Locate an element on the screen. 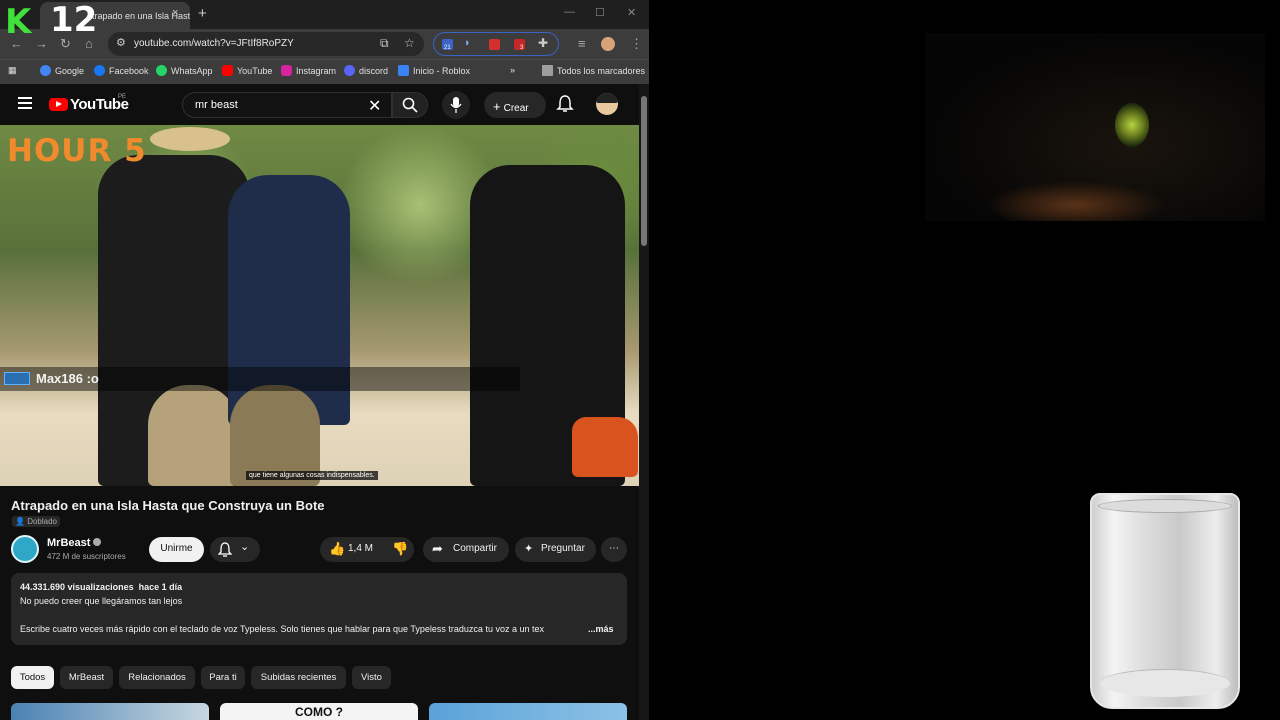 The image size is (1280, 720). create-button: + Crear is located at coordinates (515, 105).